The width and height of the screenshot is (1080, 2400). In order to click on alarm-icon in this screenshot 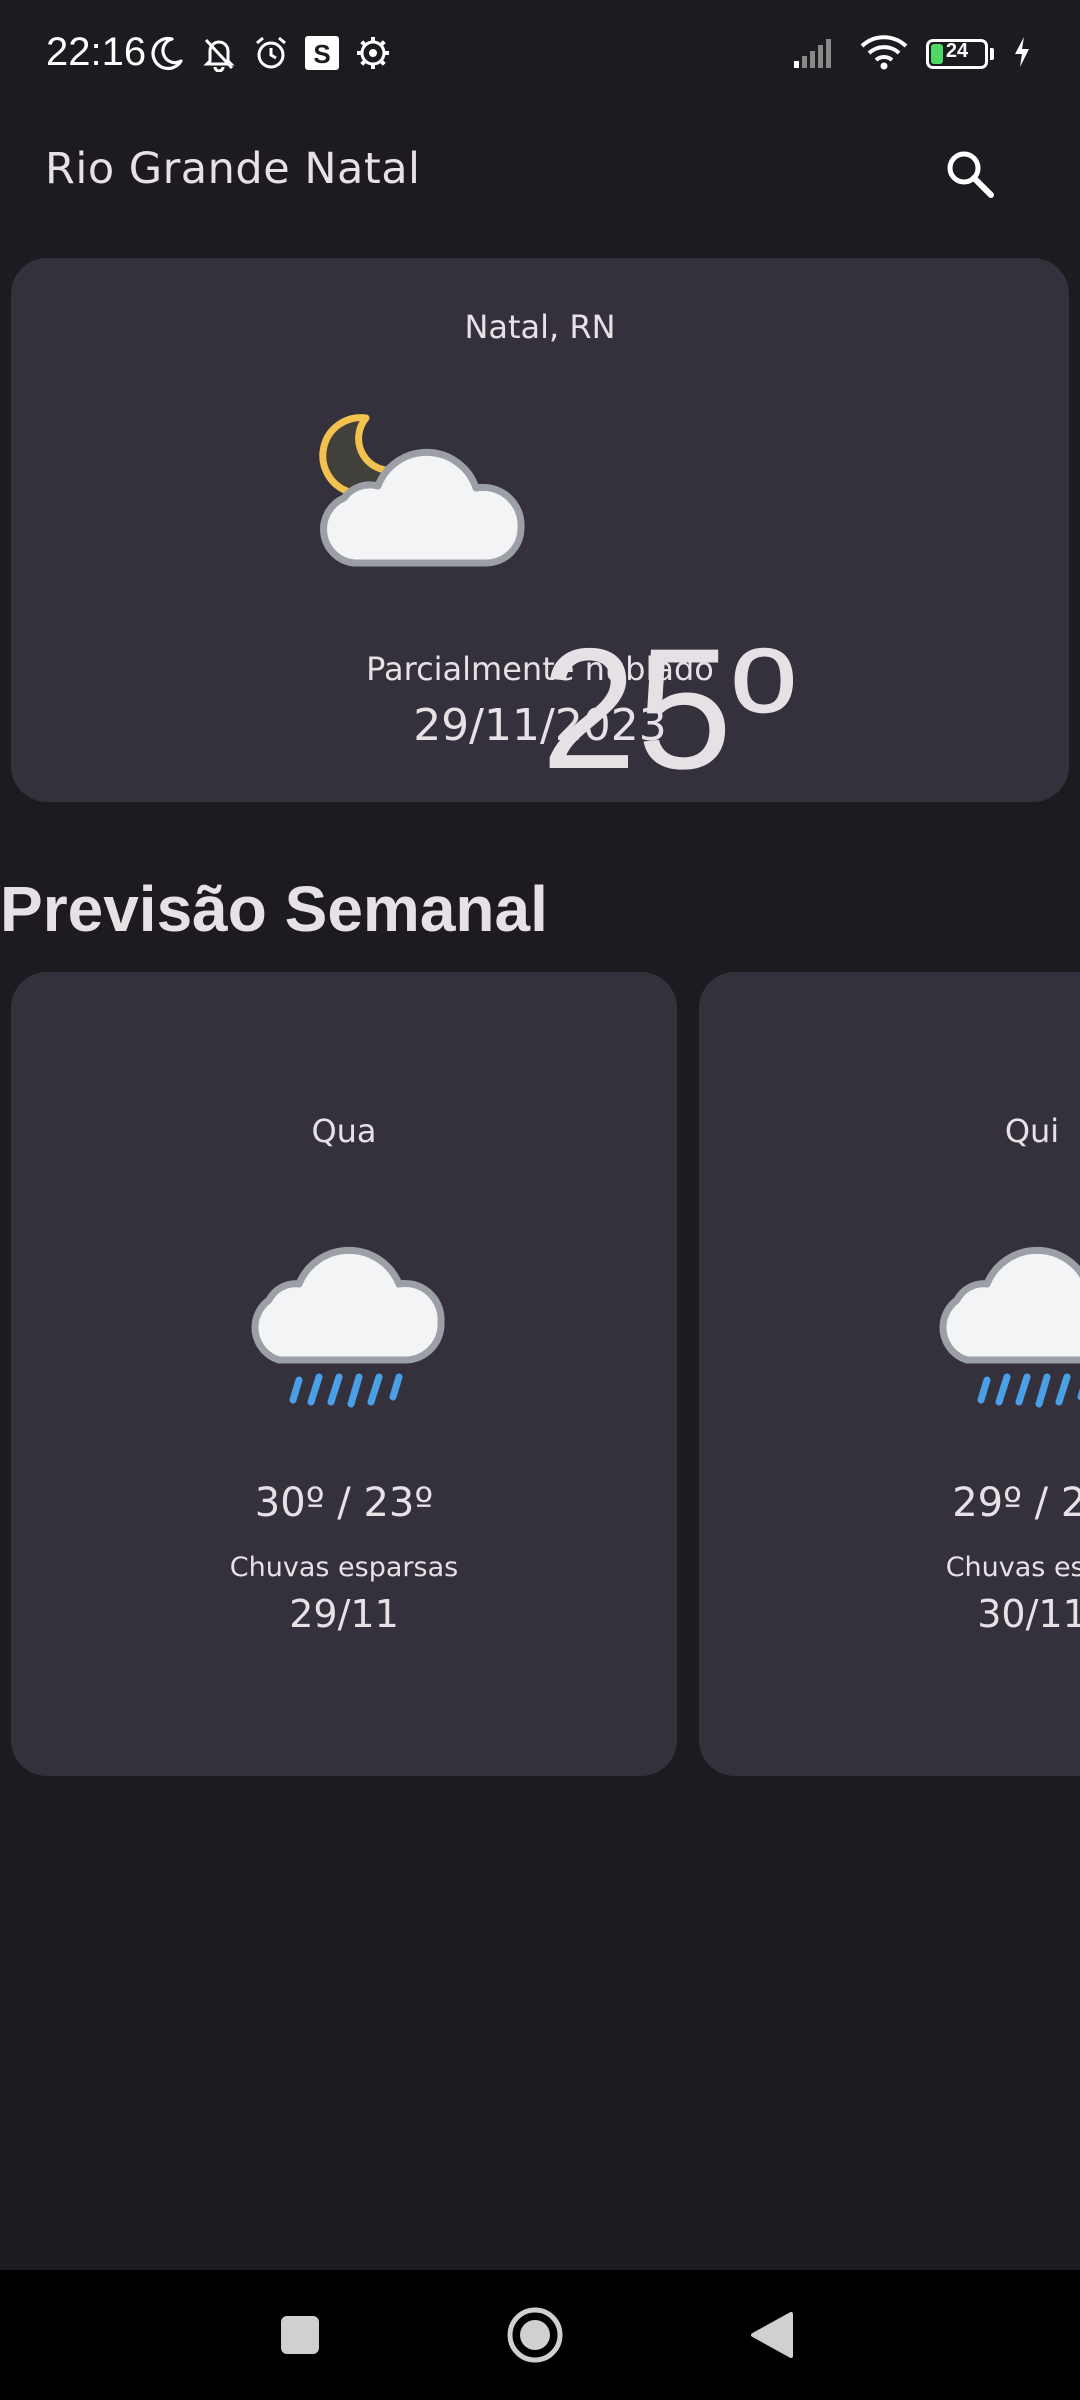, I will do `click(271, 55)`.